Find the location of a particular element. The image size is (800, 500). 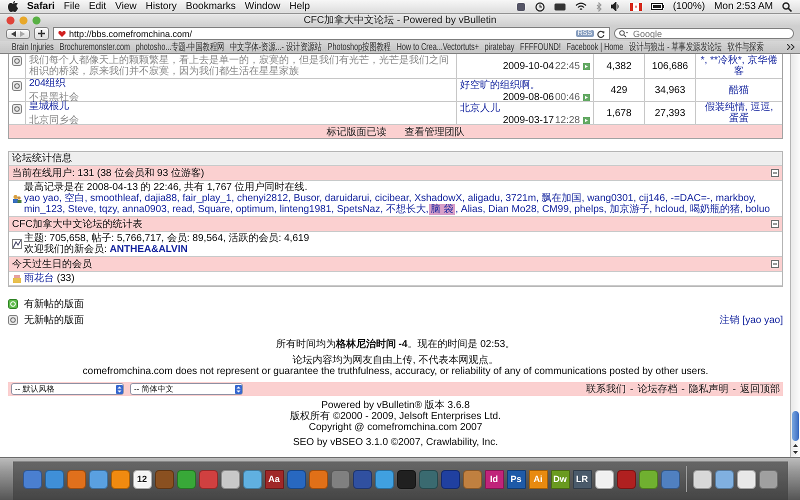

panel-title: 论坛统计信息 is located at coordinates (395, 159).